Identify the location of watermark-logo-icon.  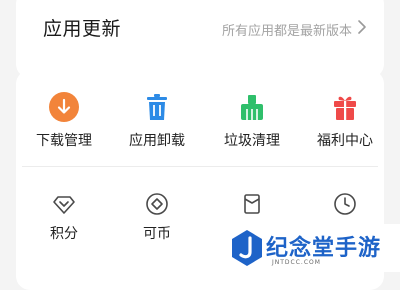
(247, 248).